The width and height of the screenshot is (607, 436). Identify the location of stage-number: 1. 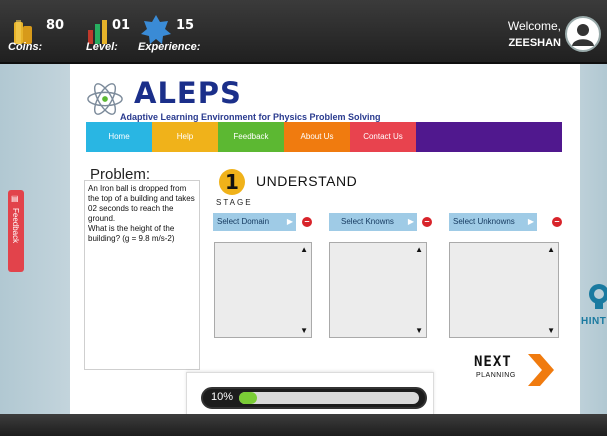
(232, 182).